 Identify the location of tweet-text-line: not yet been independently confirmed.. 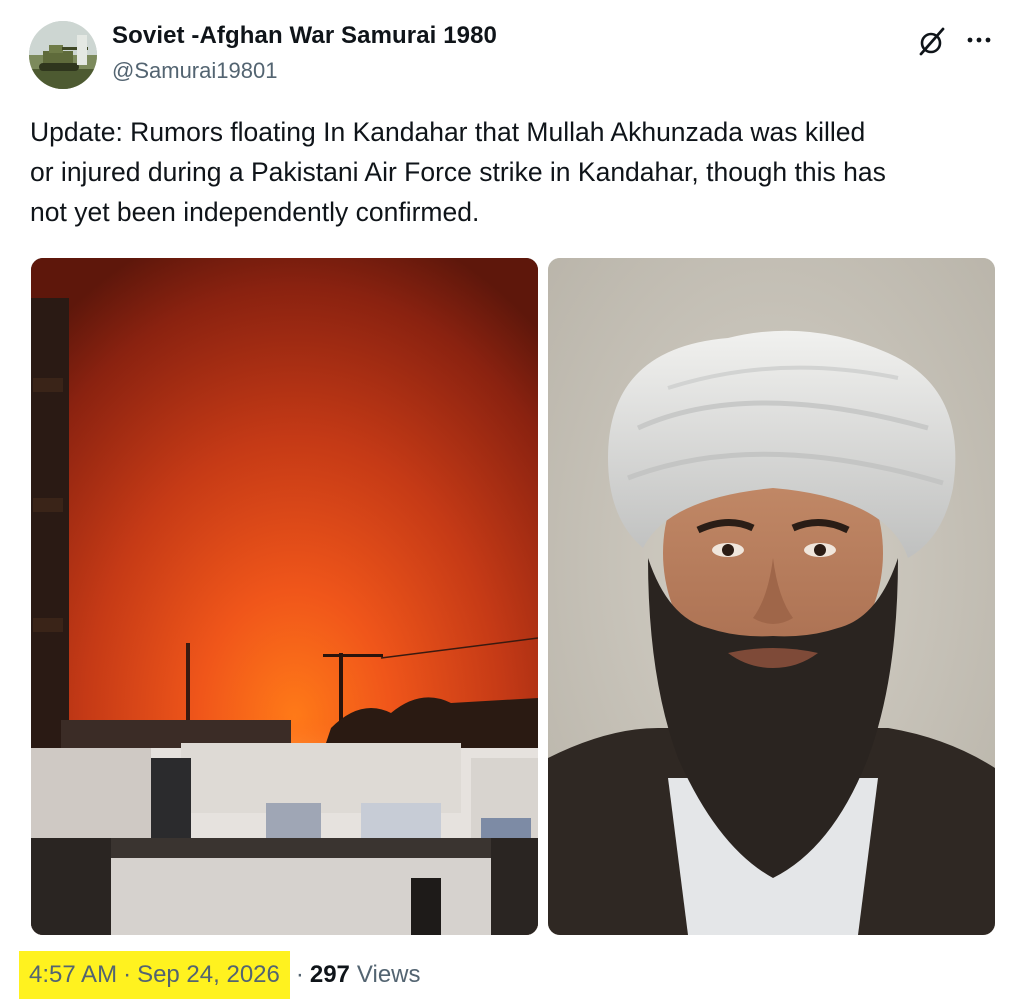
(255, 212).